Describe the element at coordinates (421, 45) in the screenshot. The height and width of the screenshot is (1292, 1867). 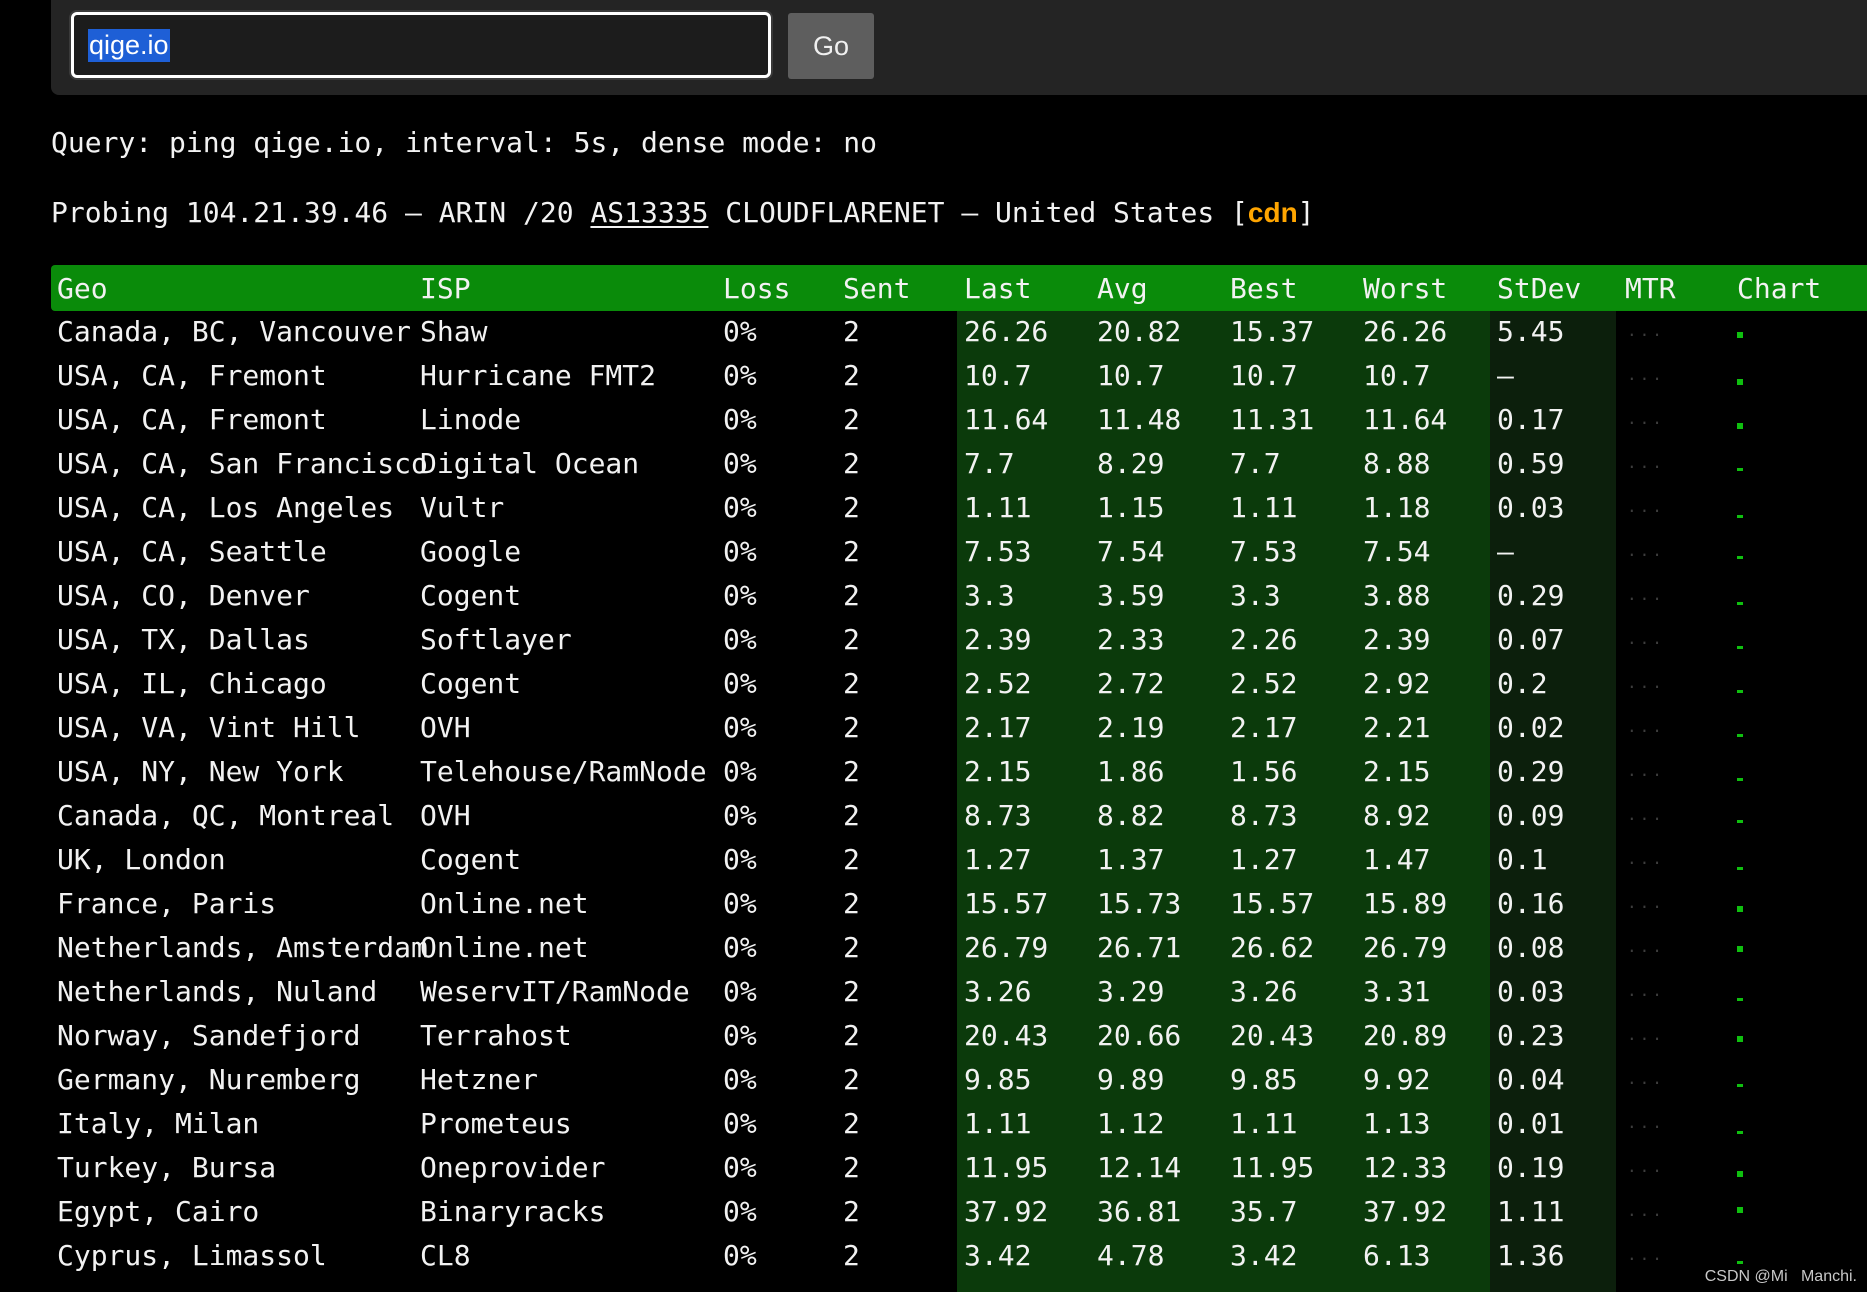
I see `host-input: qige.io` at that location.